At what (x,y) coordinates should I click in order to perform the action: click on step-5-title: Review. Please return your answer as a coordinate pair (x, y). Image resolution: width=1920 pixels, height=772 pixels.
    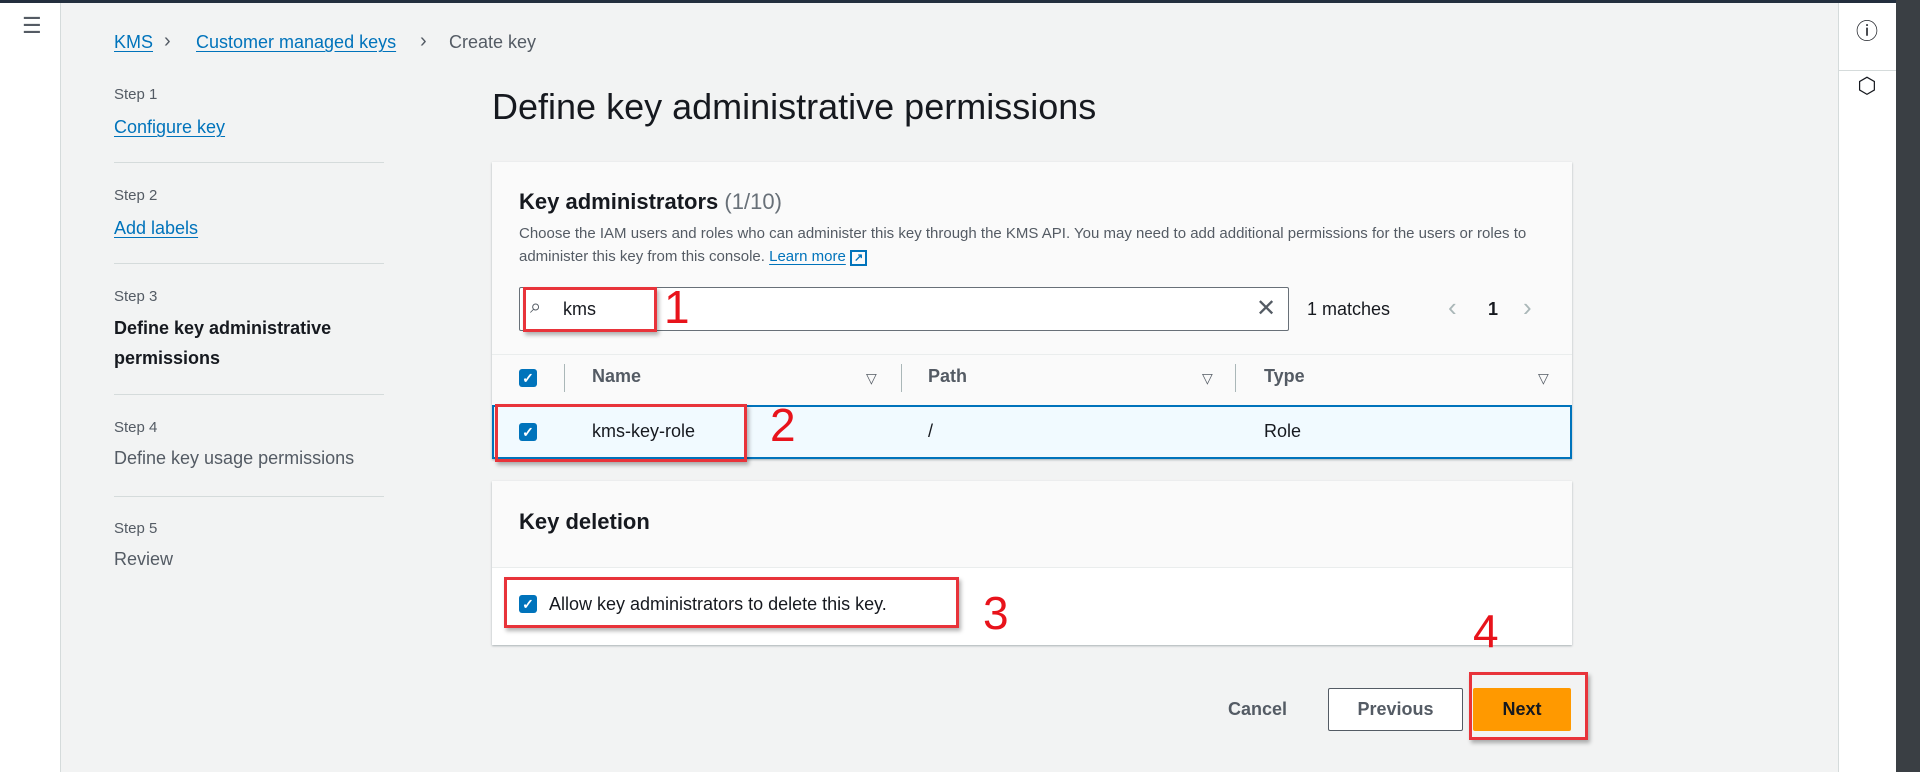
    Looking at the image, I should click on (144, 559).